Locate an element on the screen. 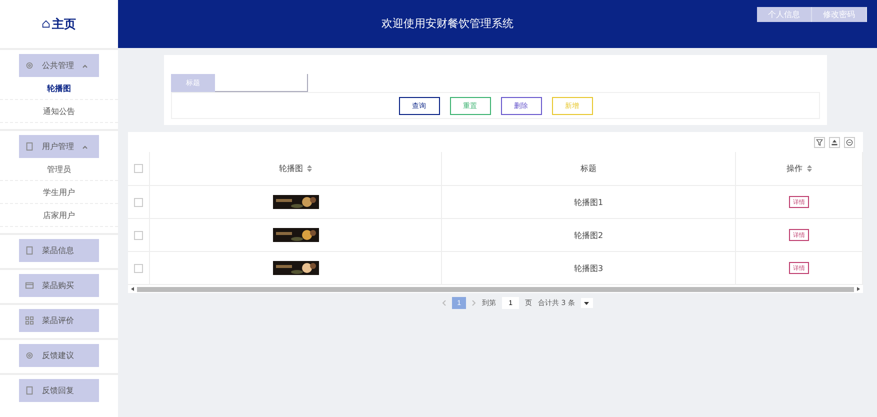  next-page-icon is located at coordinates (474, 303).